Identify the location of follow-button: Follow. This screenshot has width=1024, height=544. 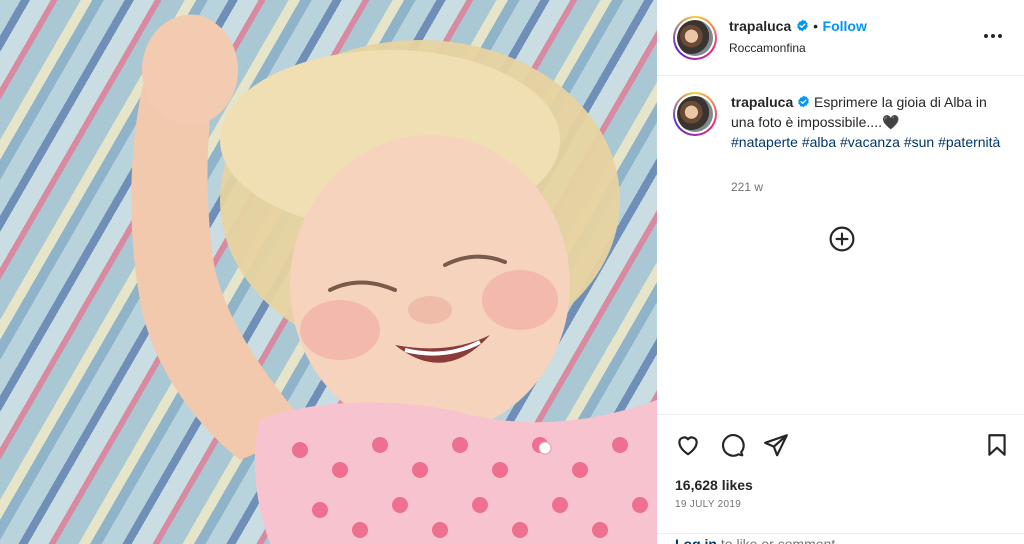
(845, 26).